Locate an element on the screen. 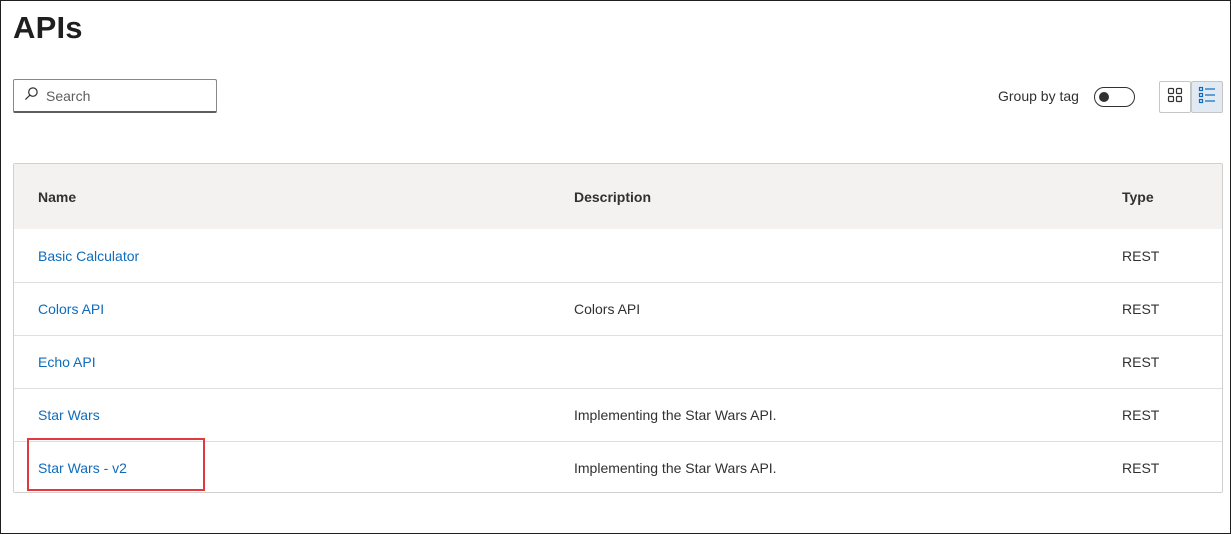 The width and height of the screenshot is (1231, 534). toggle-knob is located at coordinates (1104, 97).